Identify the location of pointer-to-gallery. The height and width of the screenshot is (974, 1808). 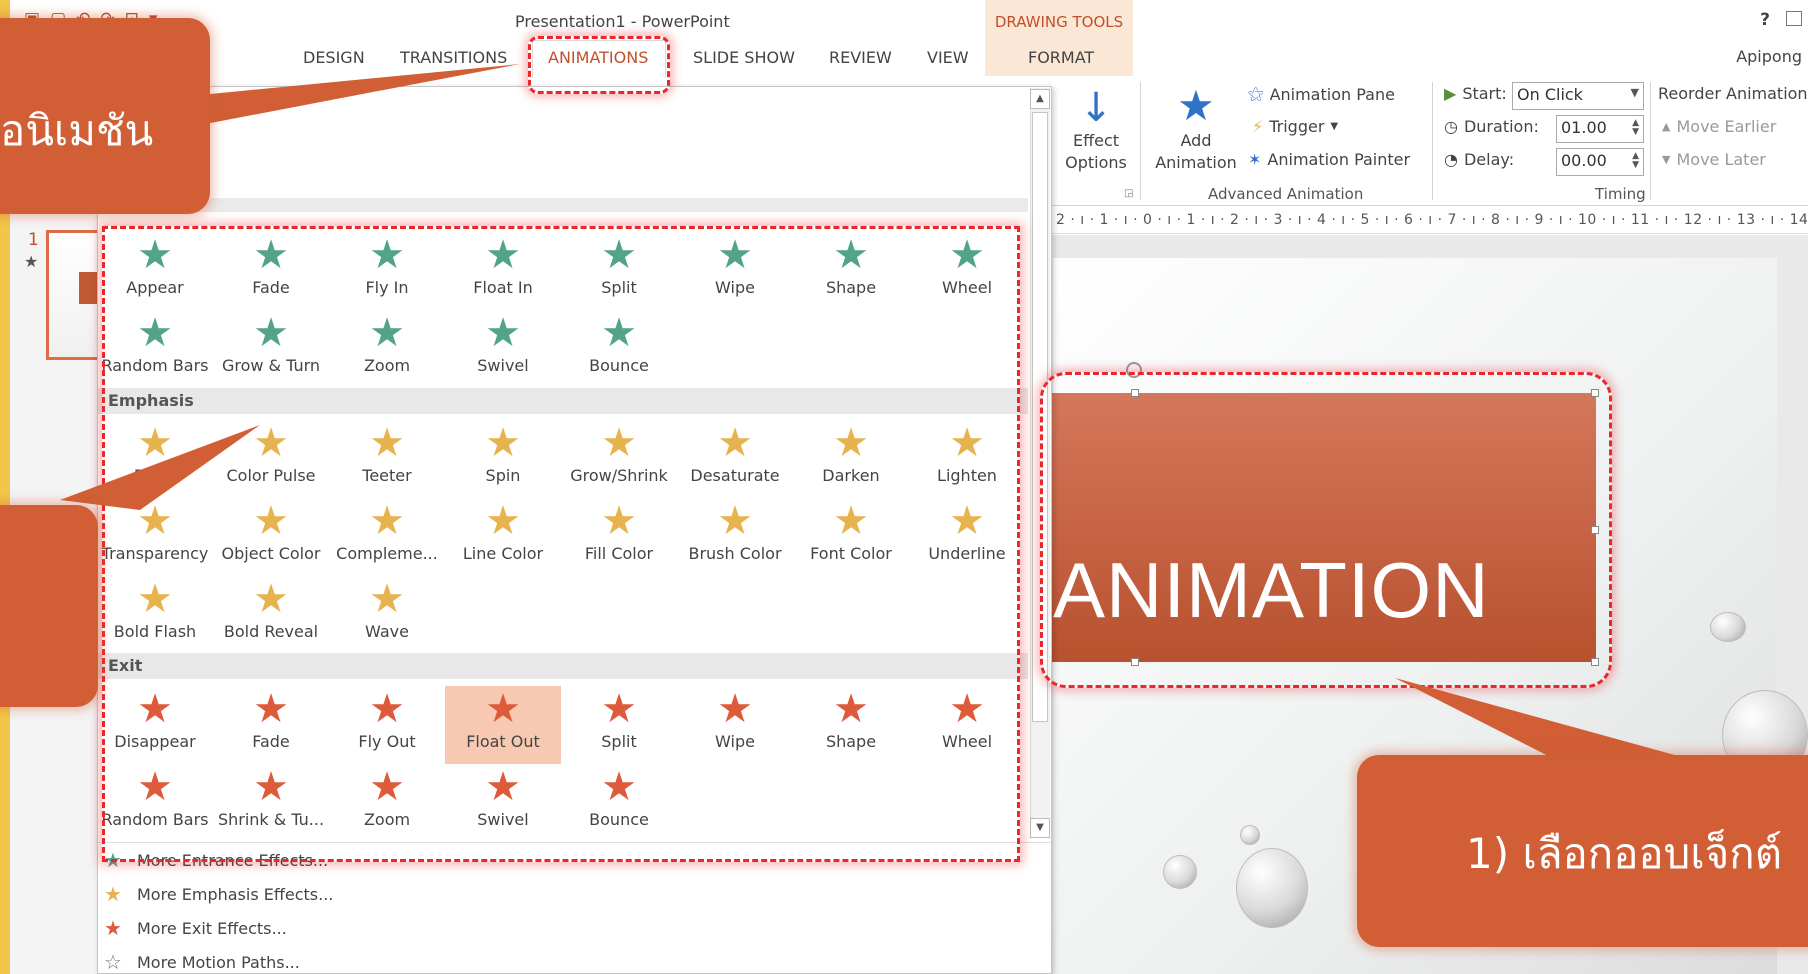
(160, 467).